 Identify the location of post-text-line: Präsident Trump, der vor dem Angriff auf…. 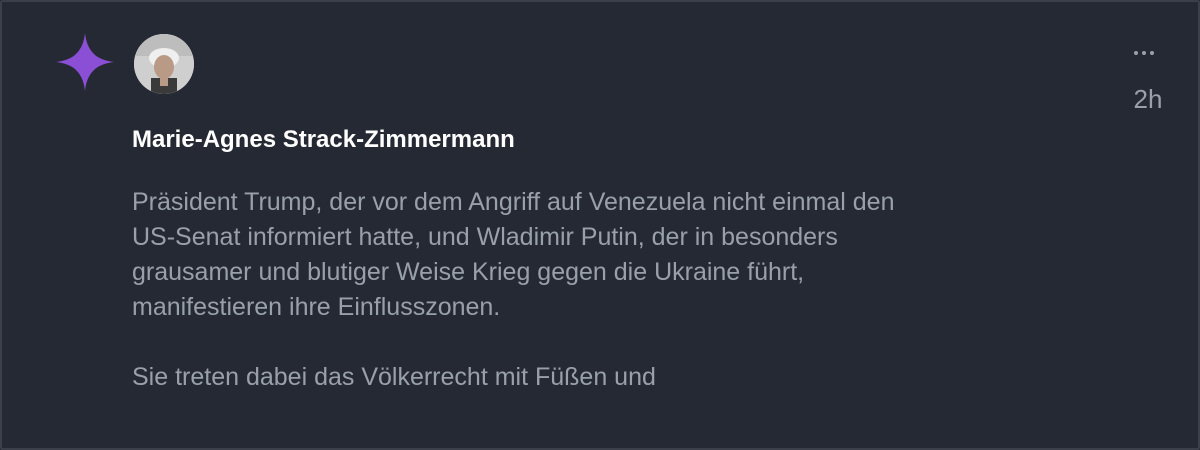
(513, 202).